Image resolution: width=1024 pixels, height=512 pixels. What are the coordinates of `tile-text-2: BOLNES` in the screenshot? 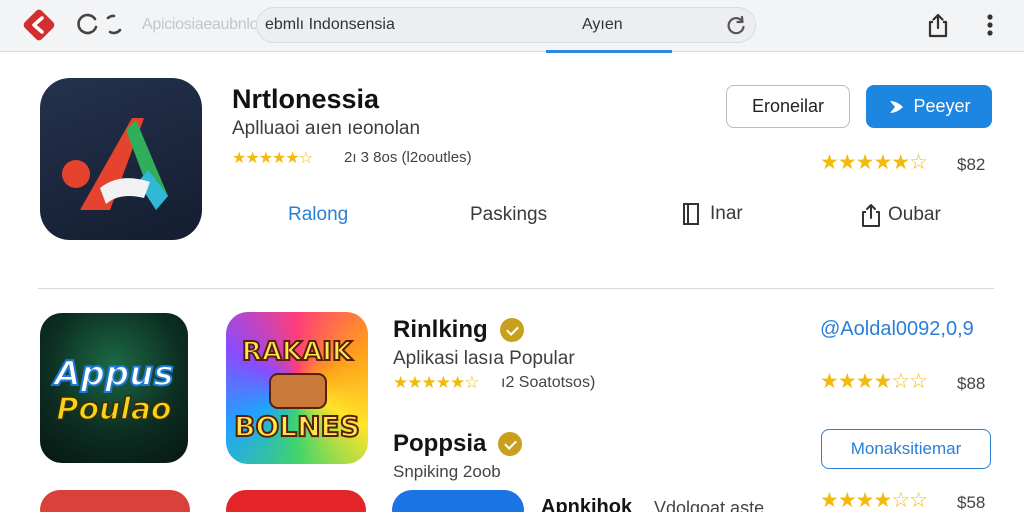 It's located at (297, 426).